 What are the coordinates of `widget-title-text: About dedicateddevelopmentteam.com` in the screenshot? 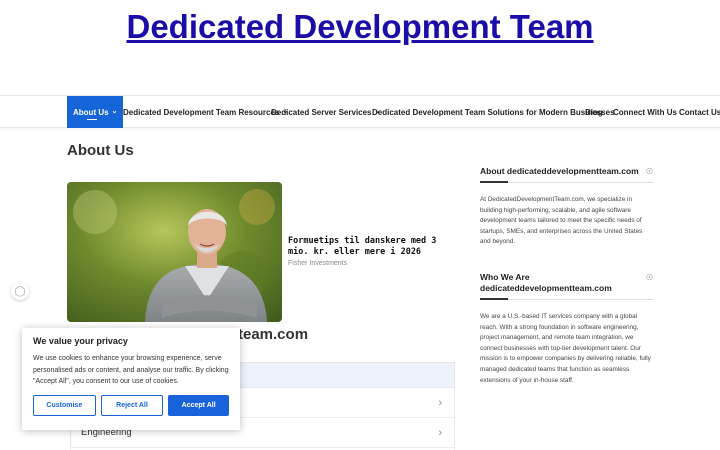 It's located at (559, 171).